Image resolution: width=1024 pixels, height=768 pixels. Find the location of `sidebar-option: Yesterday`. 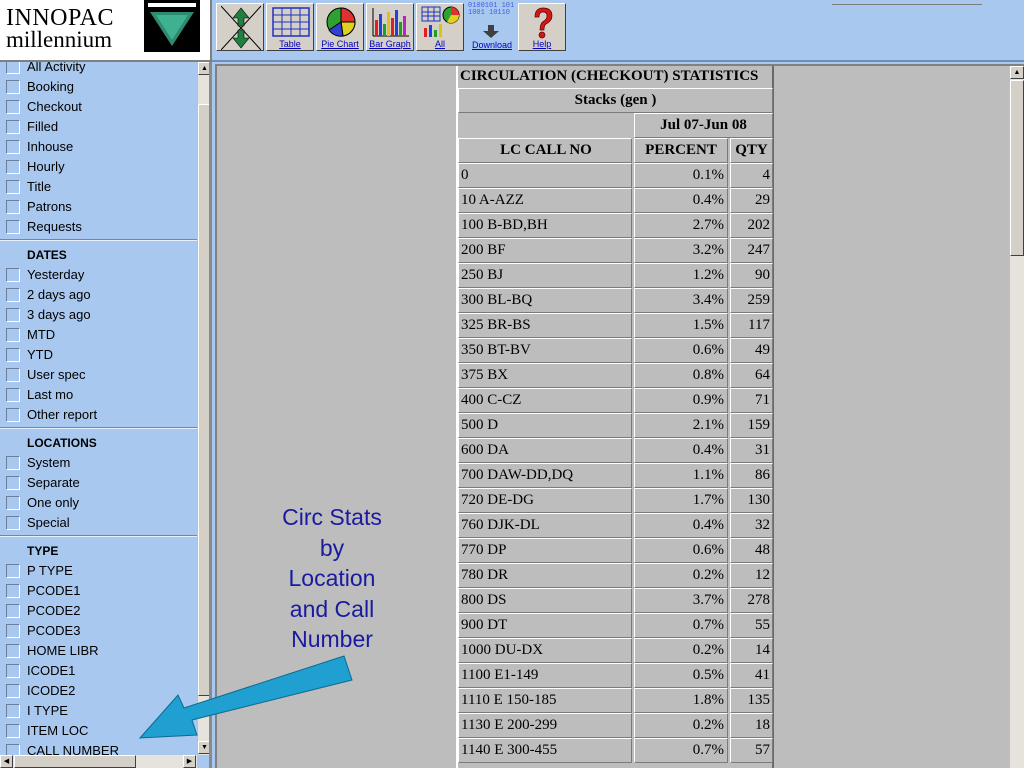

sidebar-option: Yesterday is located at coordinates (98, 275).